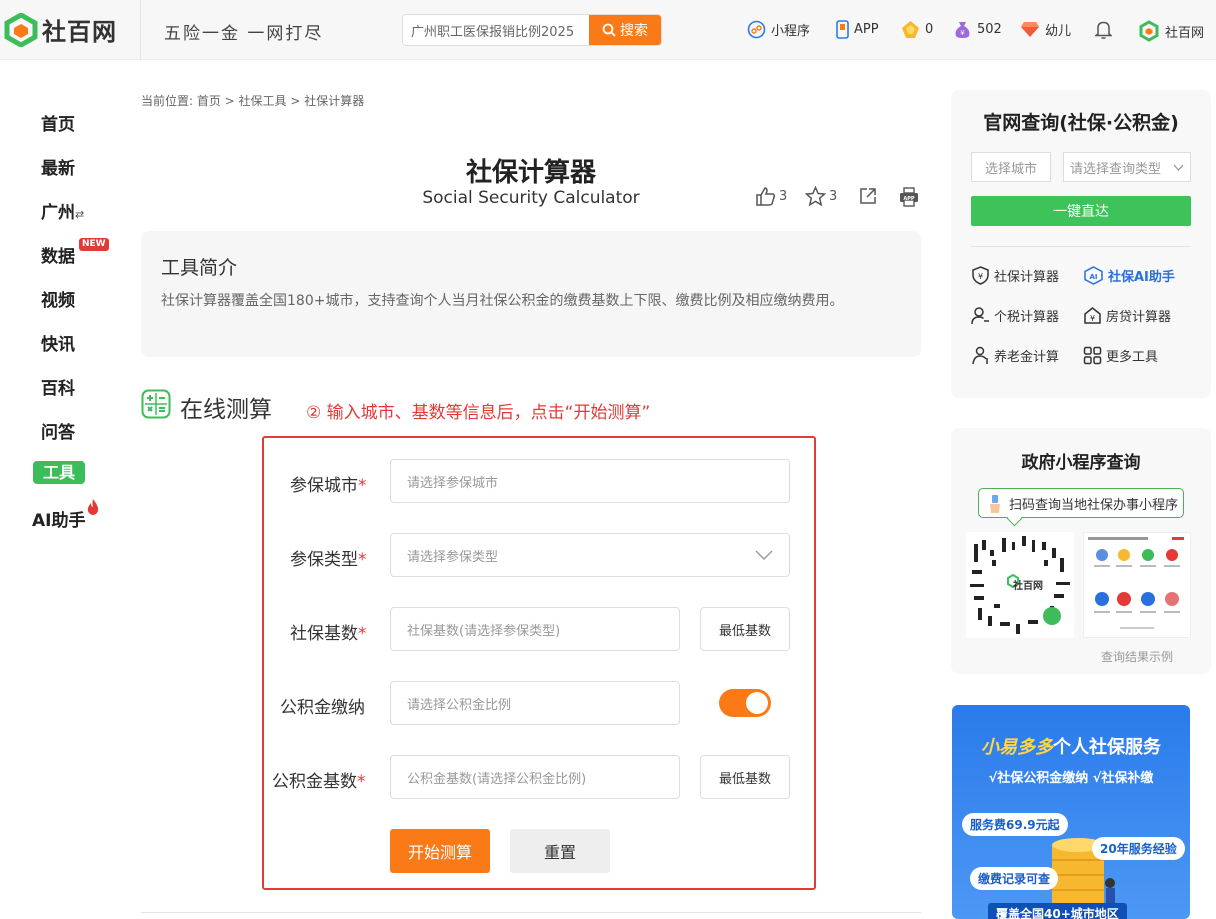 This screenshot has height=919, width=1216. What do you see at coordinates (929, 29) in the screenshot?
I see `nav-coins-value: 0` at bounding box center [929, 29].